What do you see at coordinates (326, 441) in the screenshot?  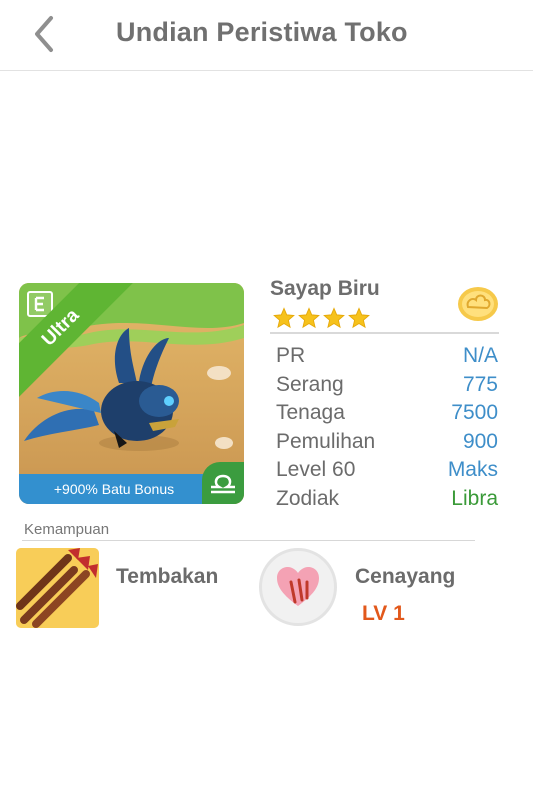 I see `stat-label: Pemulihan` at bounding box center [326, 441].